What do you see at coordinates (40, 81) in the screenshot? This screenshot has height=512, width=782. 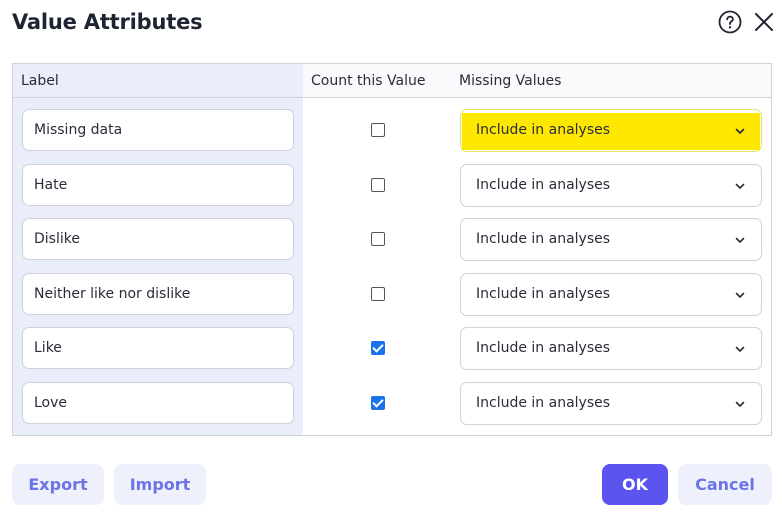 I see `header-label: Label` at bounding box center [40, 81].